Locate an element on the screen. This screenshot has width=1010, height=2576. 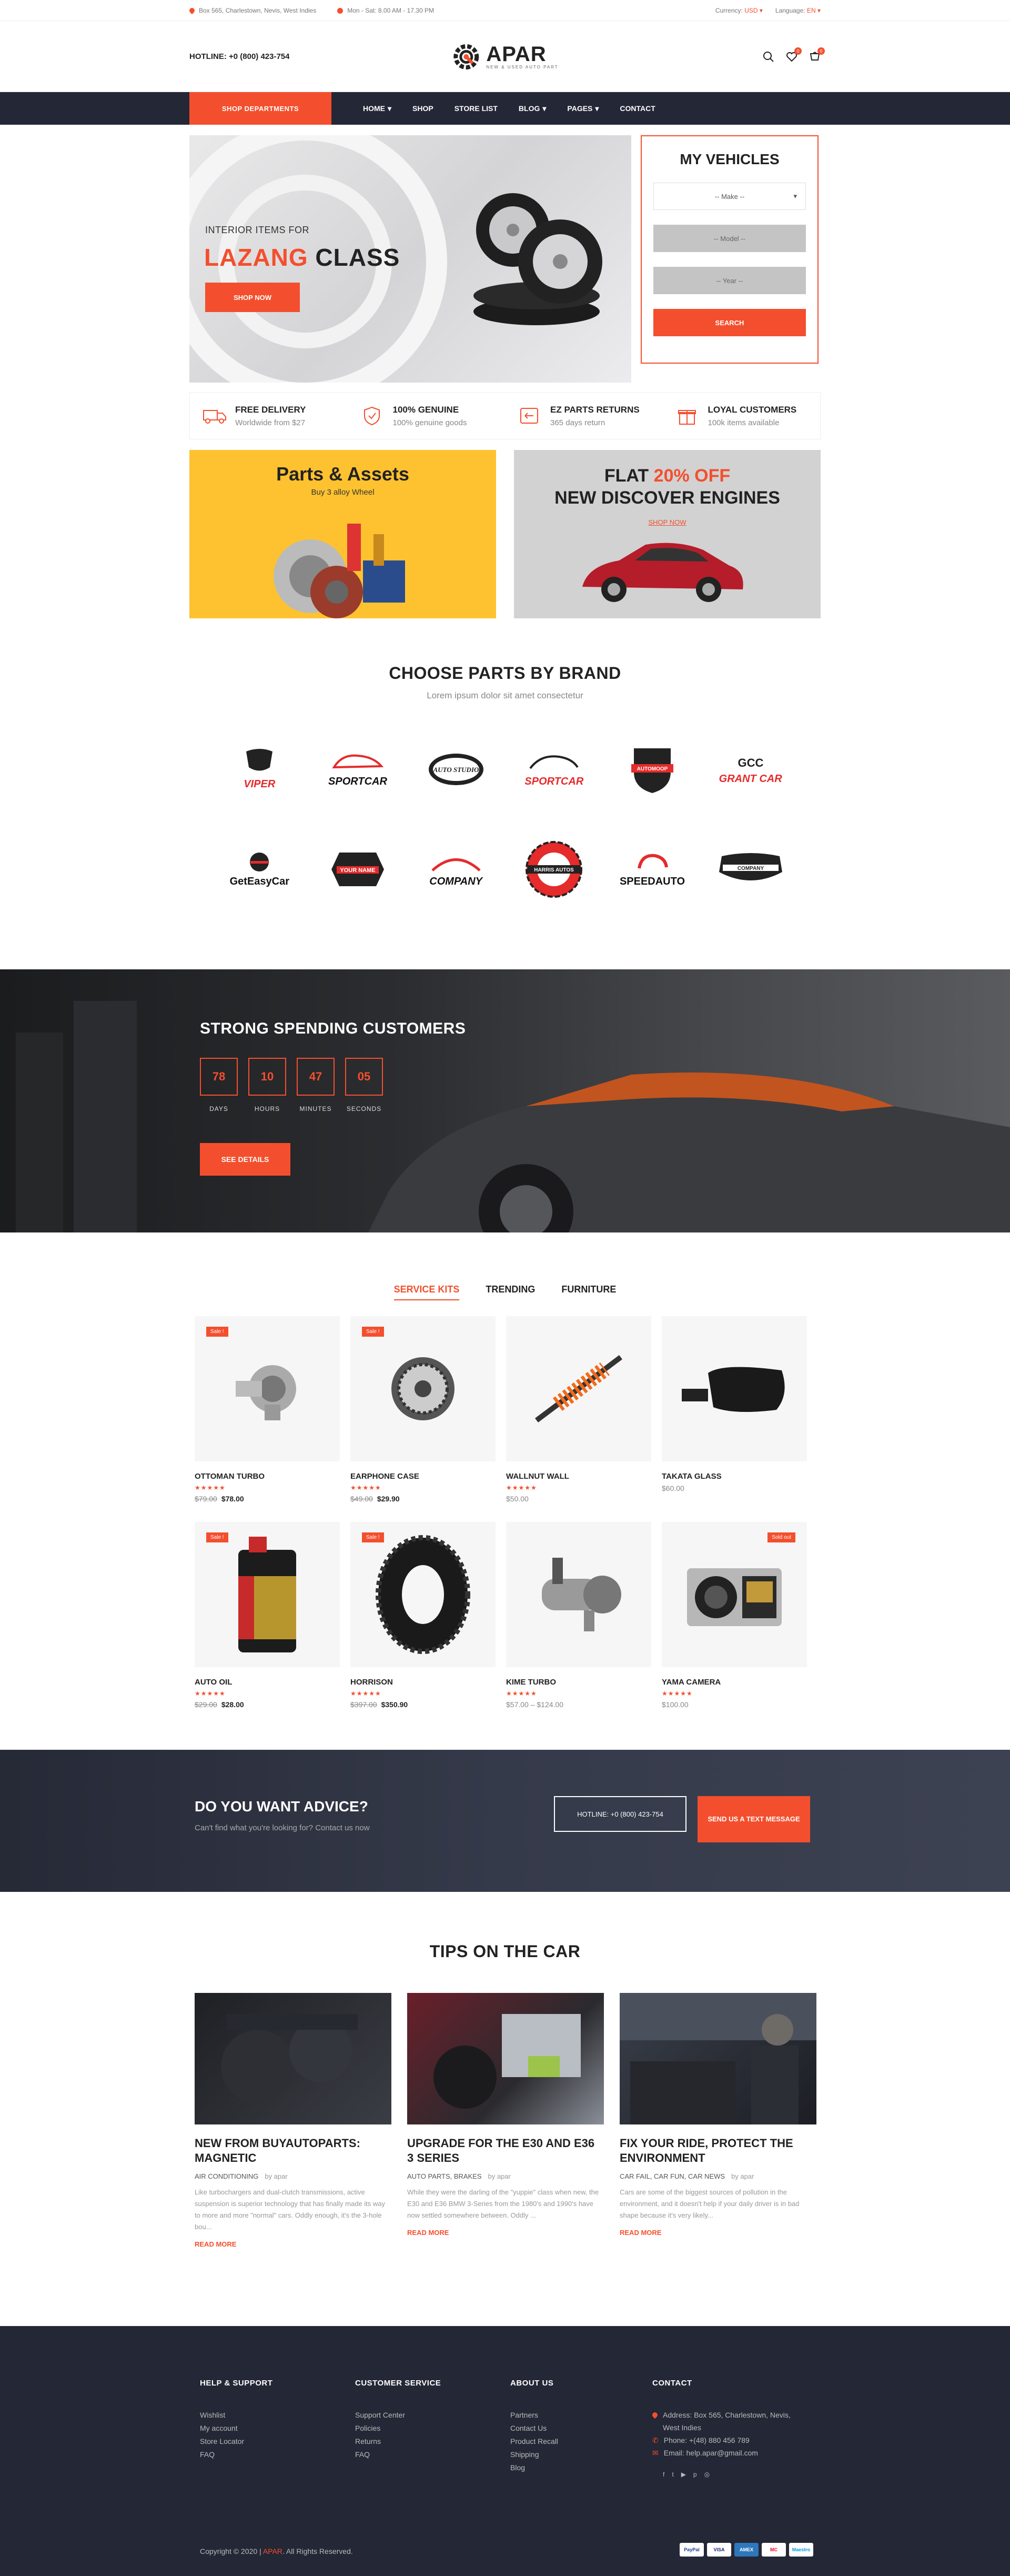
brand-harris-autos: HARRIS AUTOS is located at coordinates (554, 869).